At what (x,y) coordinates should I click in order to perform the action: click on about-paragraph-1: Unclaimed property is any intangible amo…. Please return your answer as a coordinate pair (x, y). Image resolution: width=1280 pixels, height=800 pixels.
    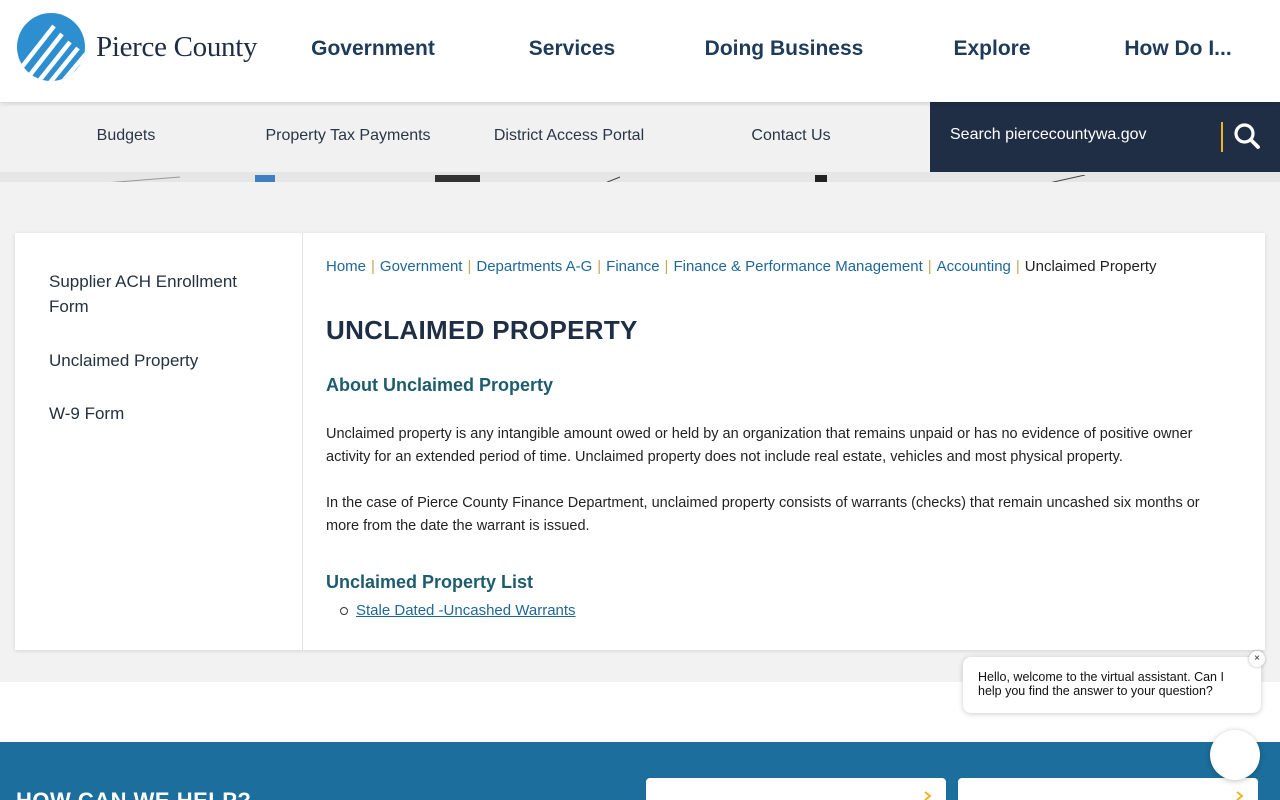
    Looking at the image, I should click on (759, 445).